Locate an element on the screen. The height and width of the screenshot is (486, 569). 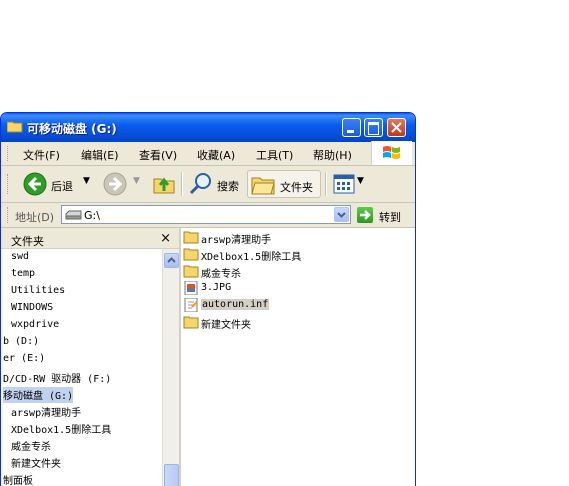
file-name: autorun.inf is located at coordinates (235, 304).